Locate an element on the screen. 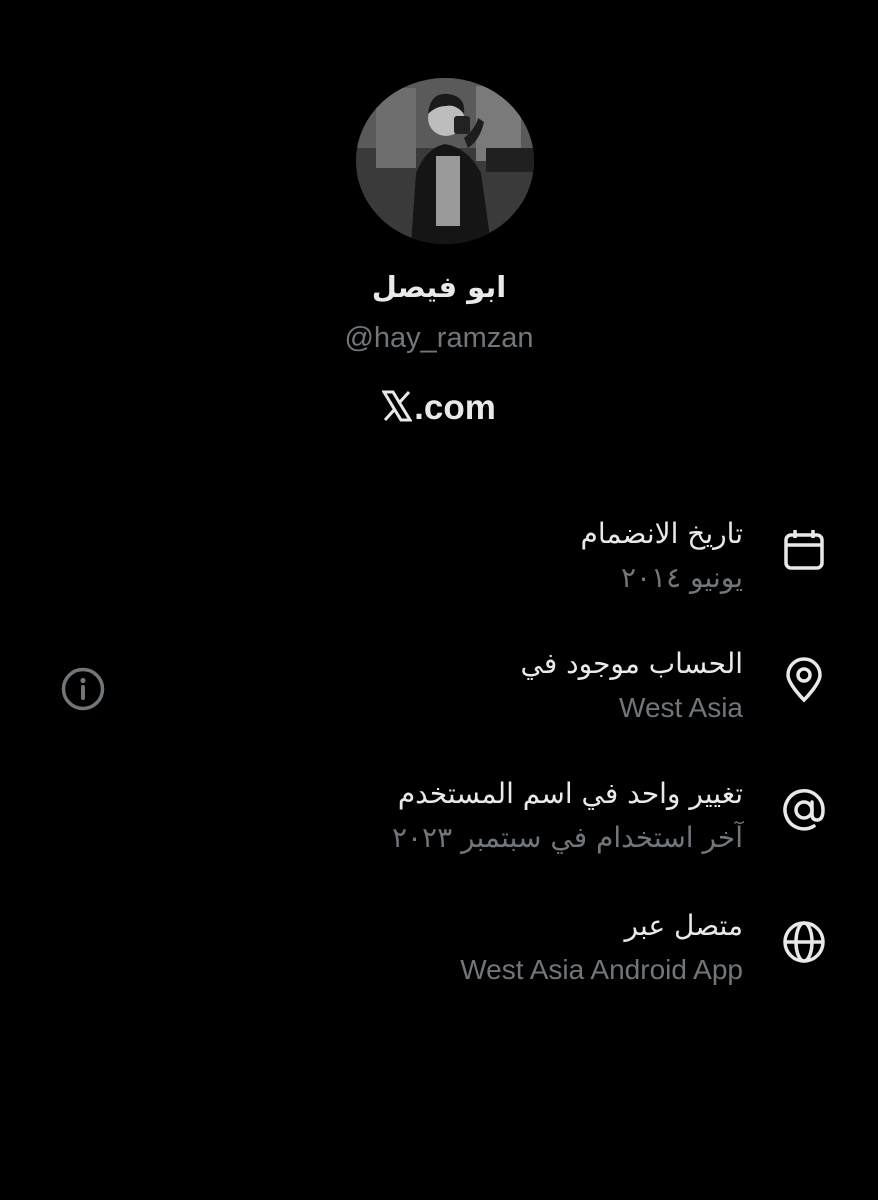 Image resolution: width=878 pixels, height=1200 pixels. about-title: تاريخ الانضمام is located at coordinates (662, 533).